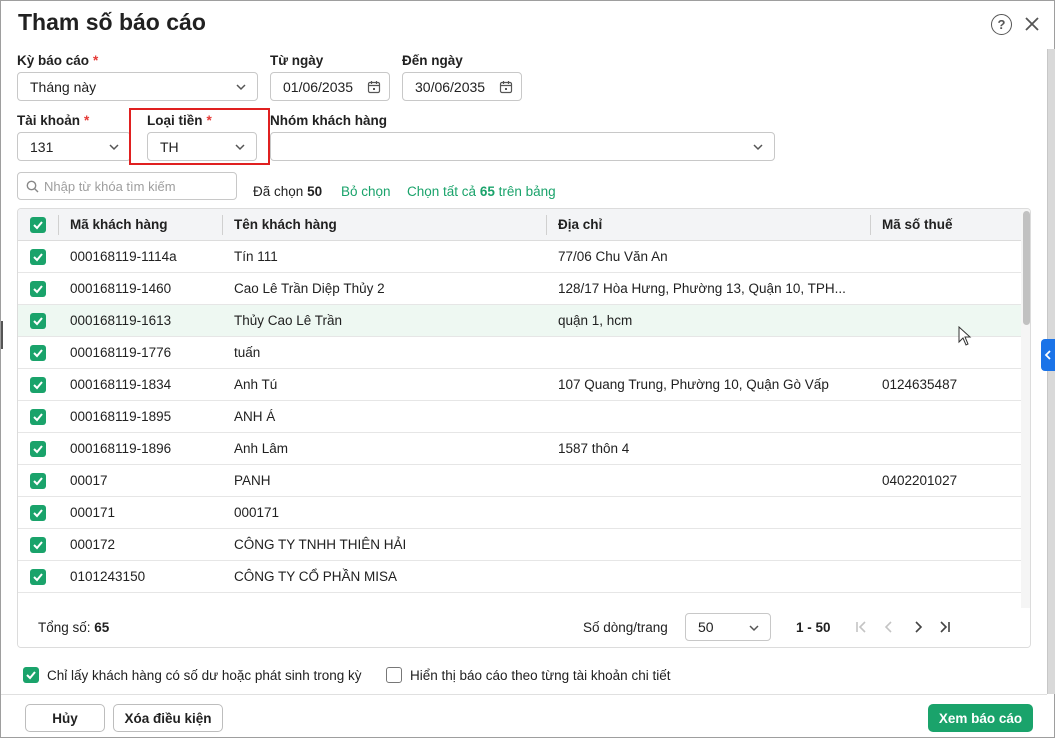 The image size is (1055, 738). I want to click on from-date-label: Từ ngày, so click(297, 60).